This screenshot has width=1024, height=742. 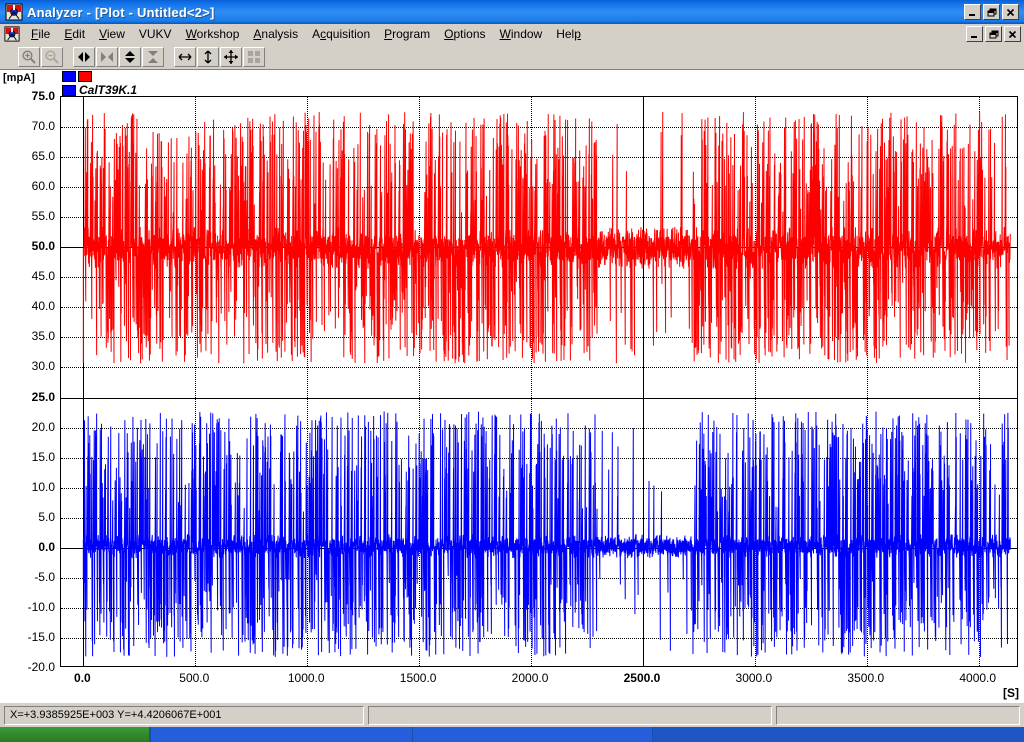 I want to click on toolbar, so click(x=512, y=57).